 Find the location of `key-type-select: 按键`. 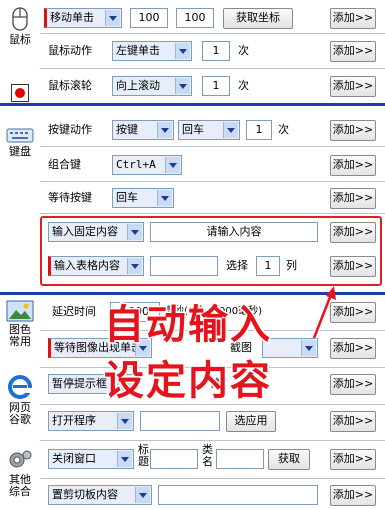

key-type-select: 按键 is located at coordinates (143, 130).